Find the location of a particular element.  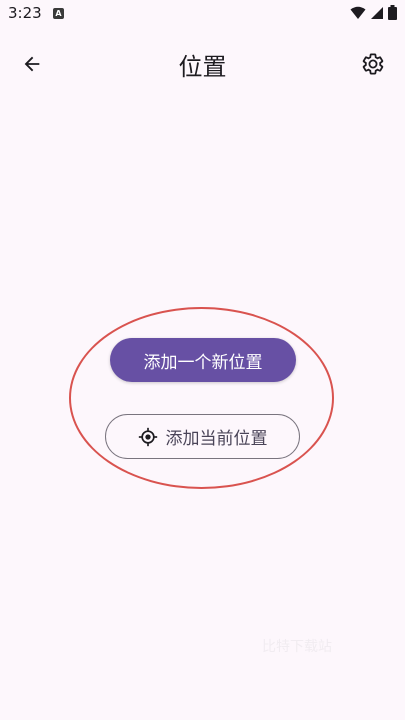

status-icons is located at coordinates (373, 12).